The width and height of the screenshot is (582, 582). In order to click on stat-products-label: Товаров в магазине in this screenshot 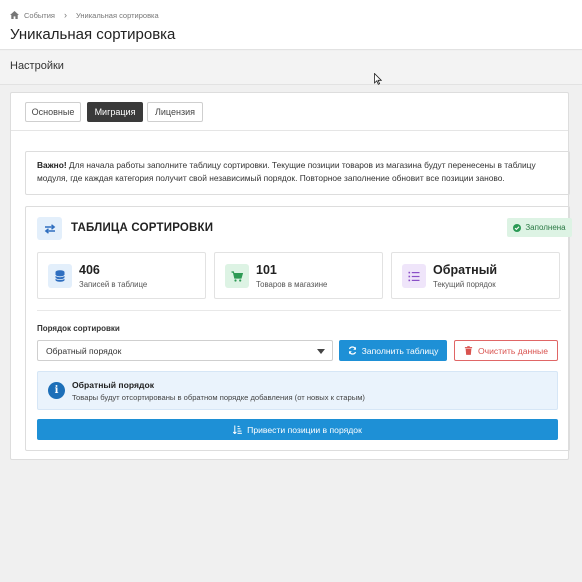, I will do `click(292, 284)`.